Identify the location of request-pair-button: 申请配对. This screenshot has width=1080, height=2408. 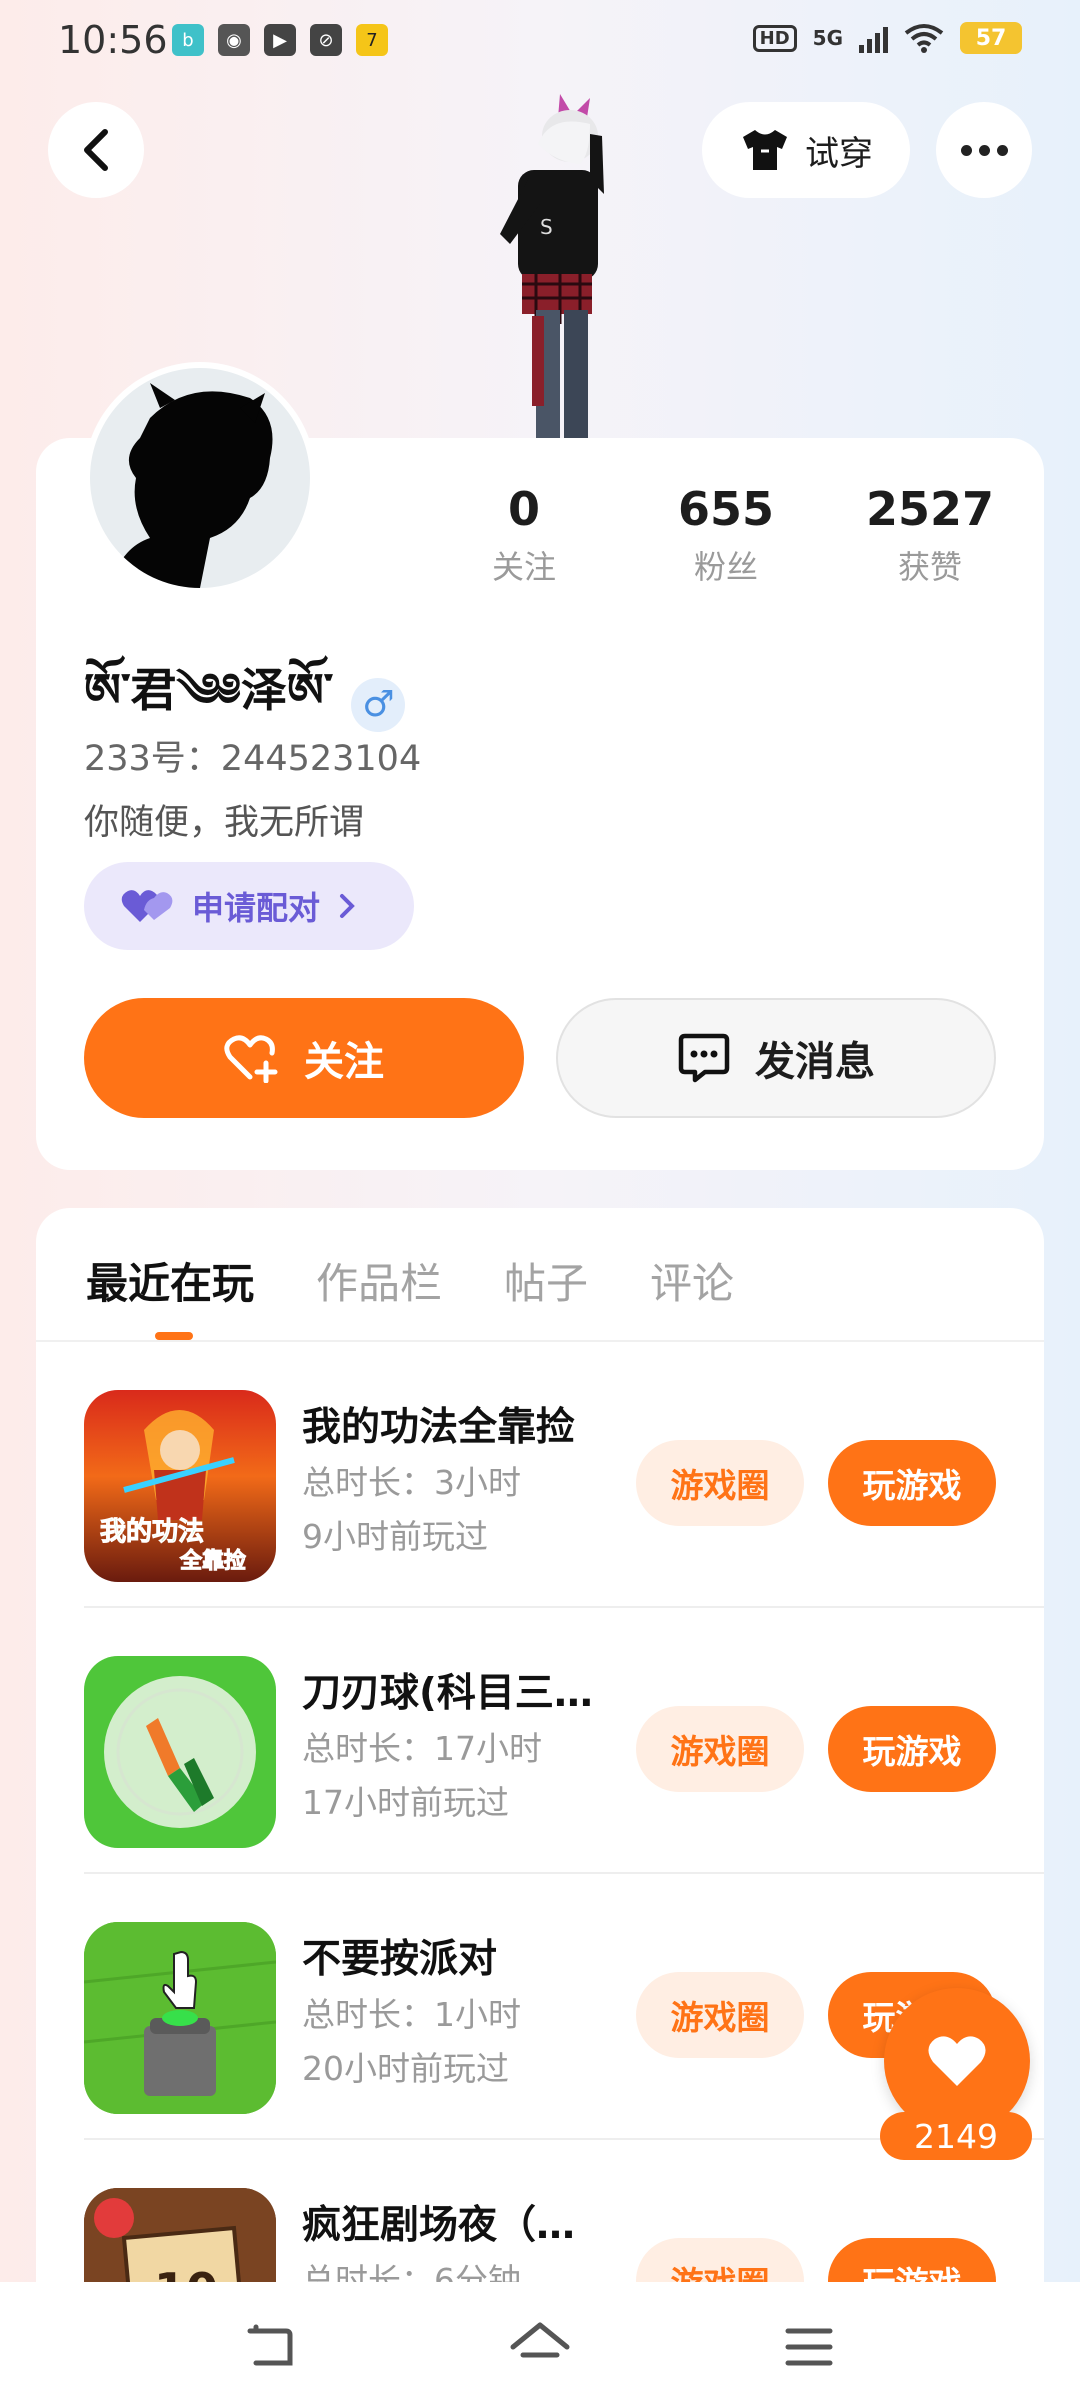
(249, 906).